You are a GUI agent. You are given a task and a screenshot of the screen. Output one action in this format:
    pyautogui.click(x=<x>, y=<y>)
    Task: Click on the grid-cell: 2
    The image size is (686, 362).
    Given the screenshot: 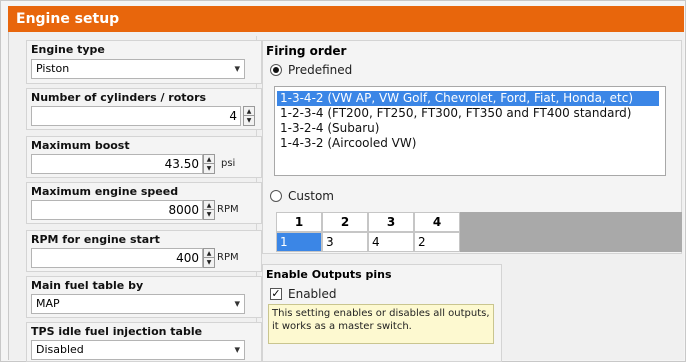 What is the action you would take?
    pyautogui.click(x=437, y=242)
    